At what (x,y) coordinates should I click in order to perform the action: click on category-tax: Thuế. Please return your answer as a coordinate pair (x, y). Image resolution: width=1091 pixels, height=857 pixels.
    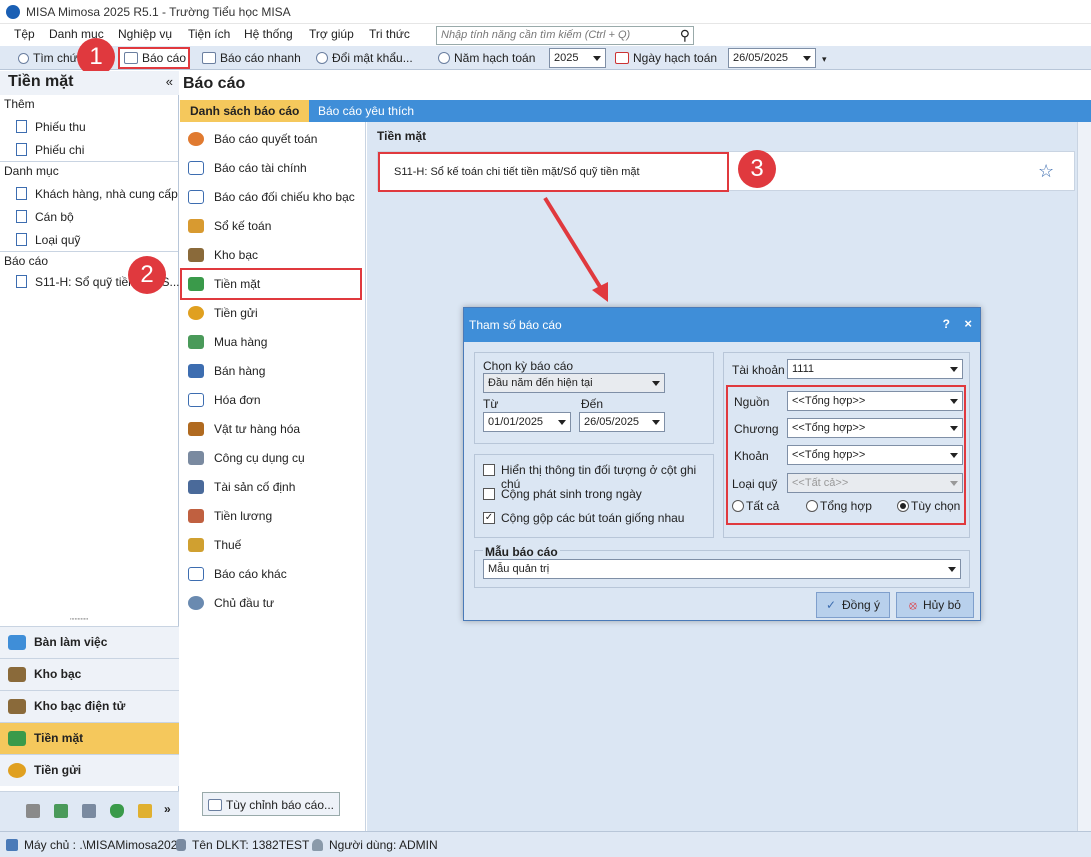
    Looking at the image, I should click on (214, 545).